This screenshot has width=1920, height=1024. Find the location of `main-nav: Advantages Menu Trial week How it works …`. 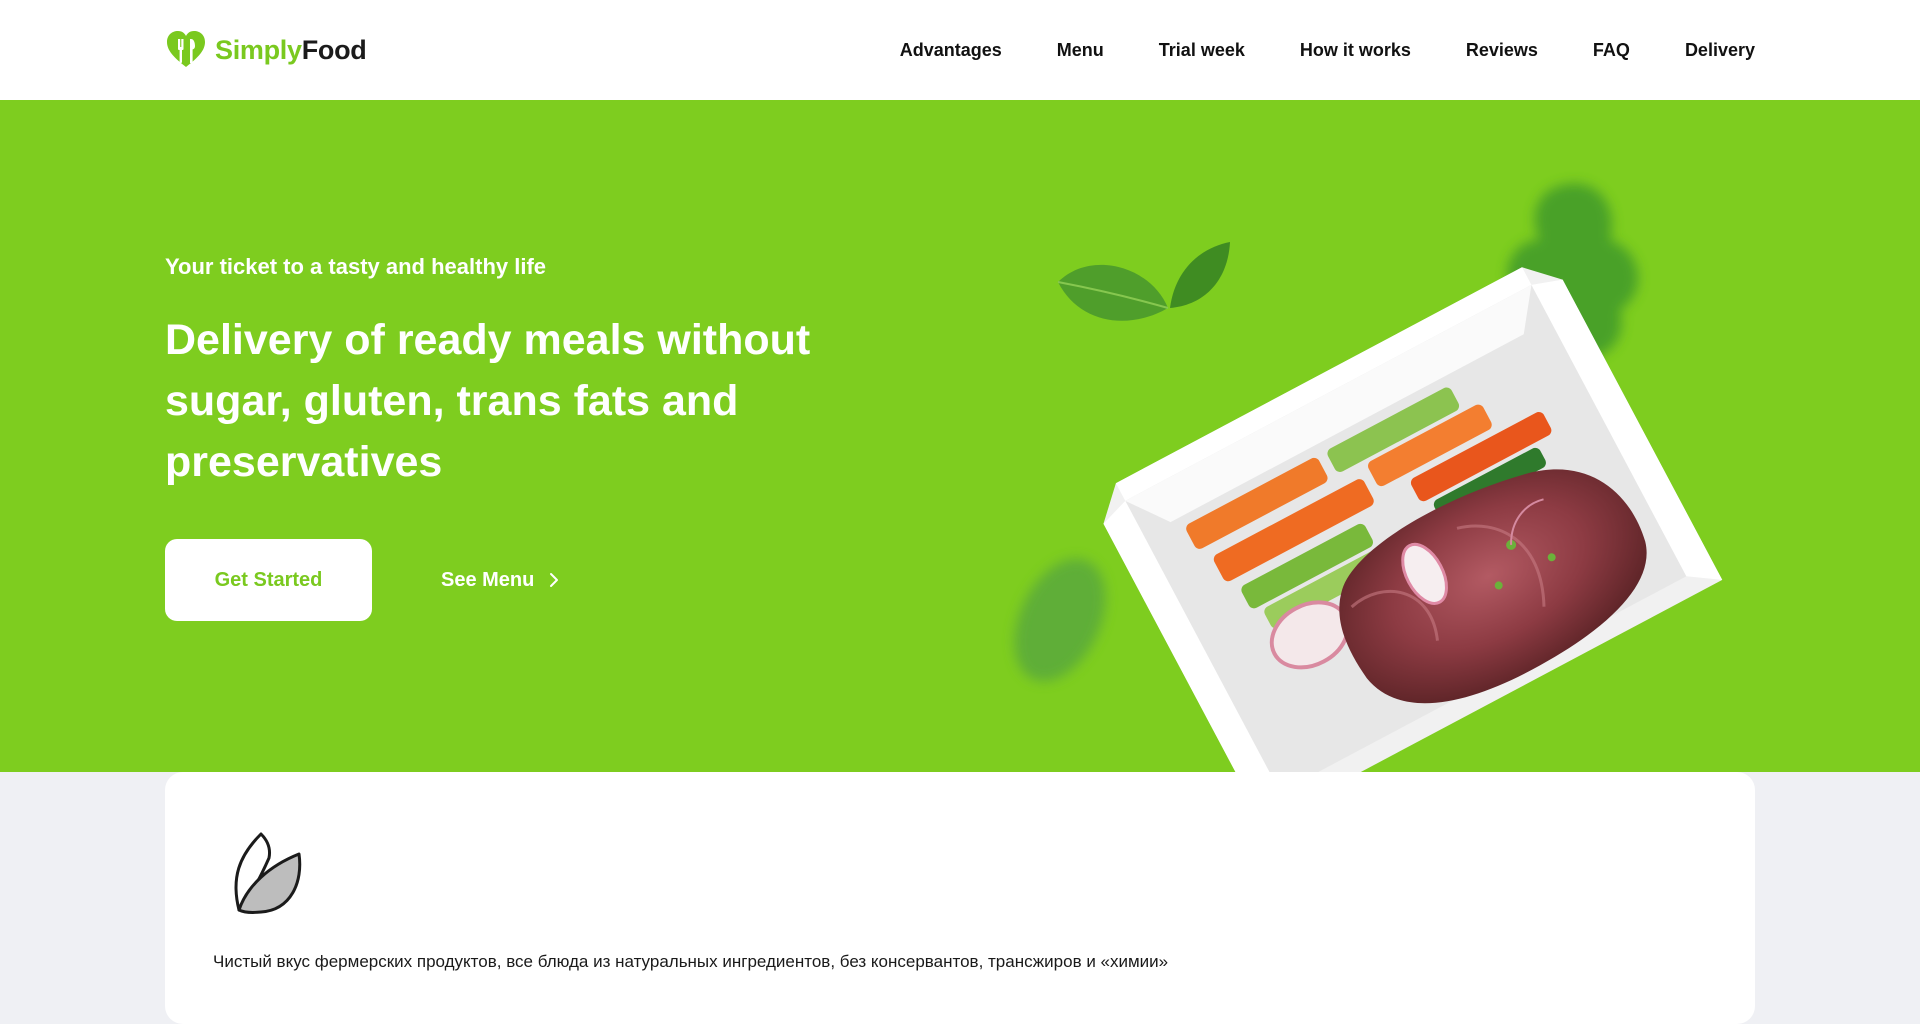

main-nav: Advantages Menu Trial week How it works … is located at coordinates (1327, 50).